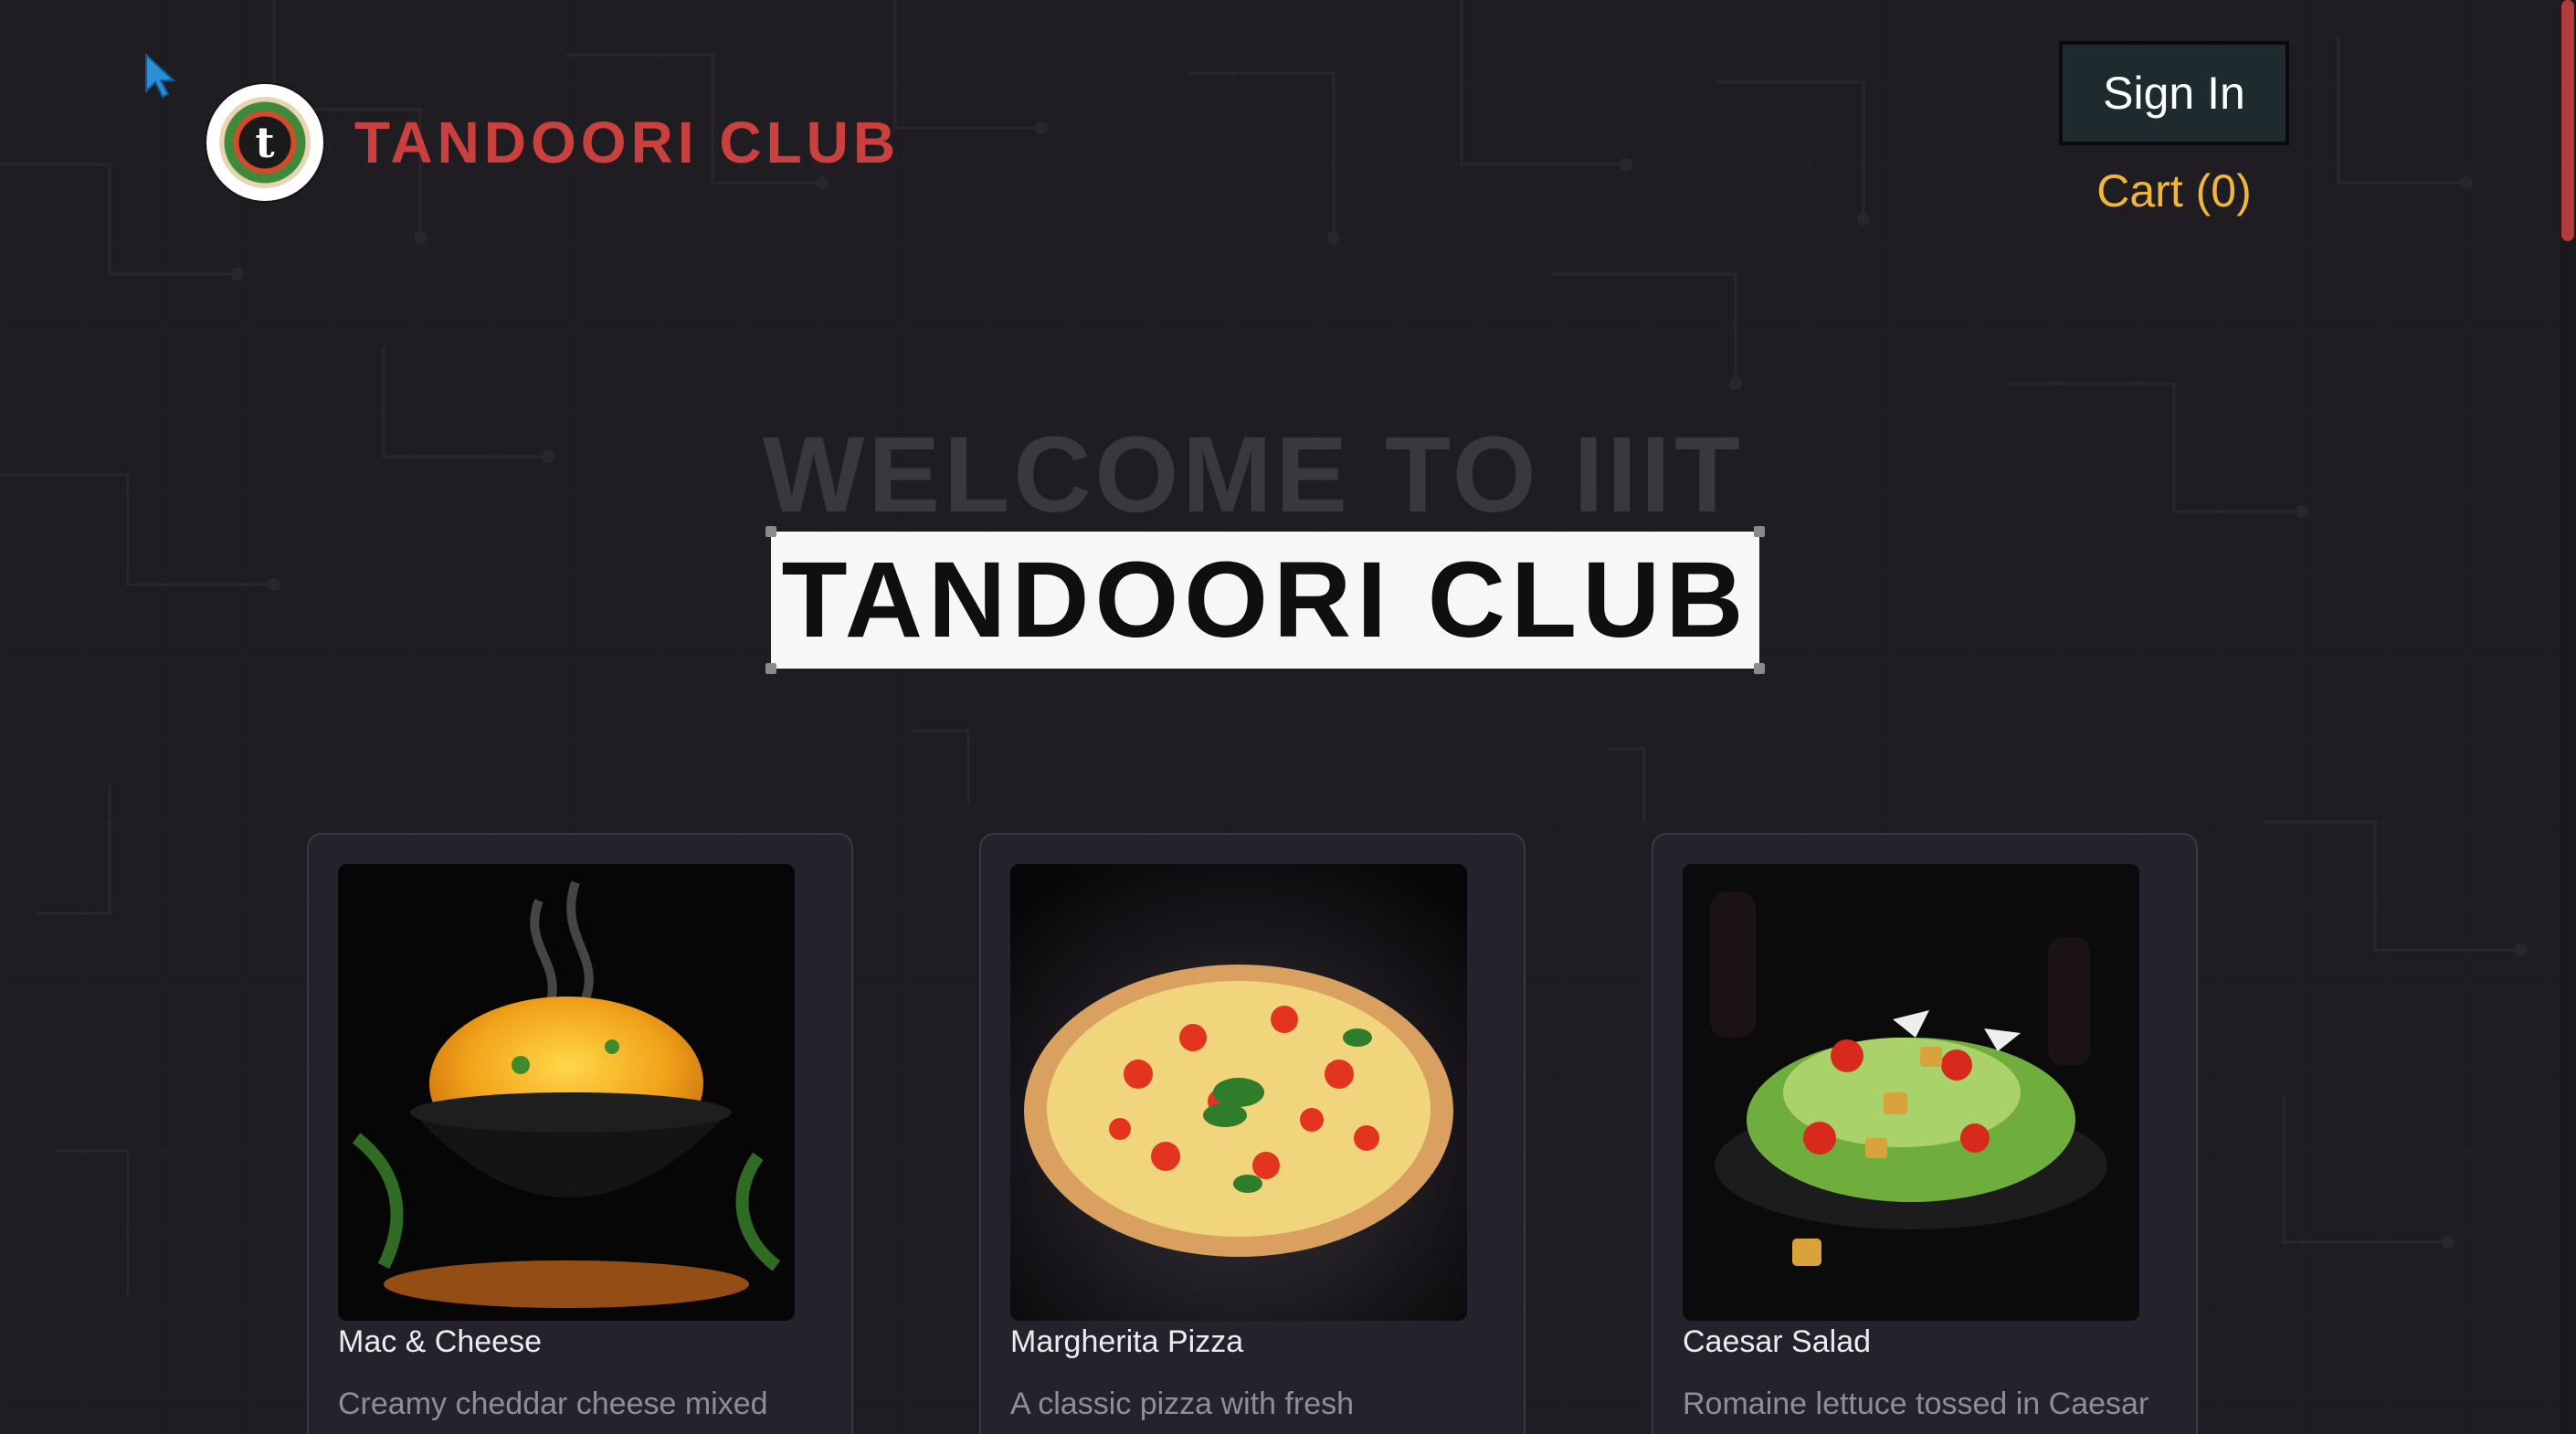 The image size is (2576, 1434). I want to click on mouse-cursor-icon, so click(160, 76).